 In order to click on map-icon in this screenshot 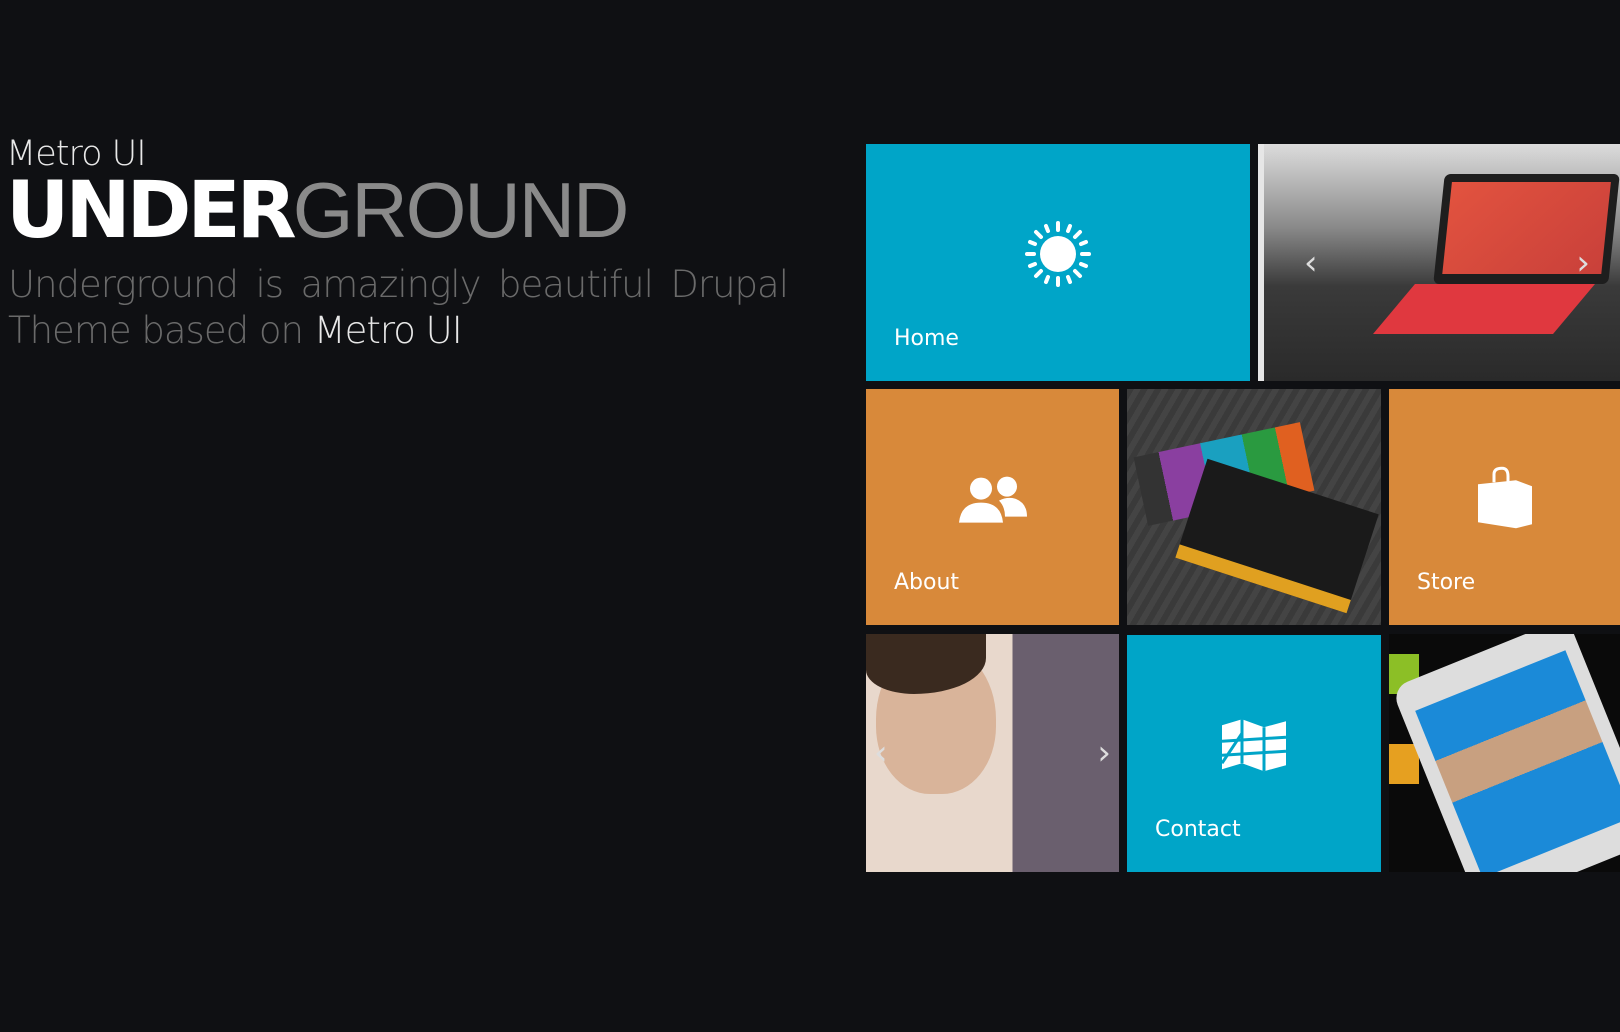, I will do `click(1253, 747)`.